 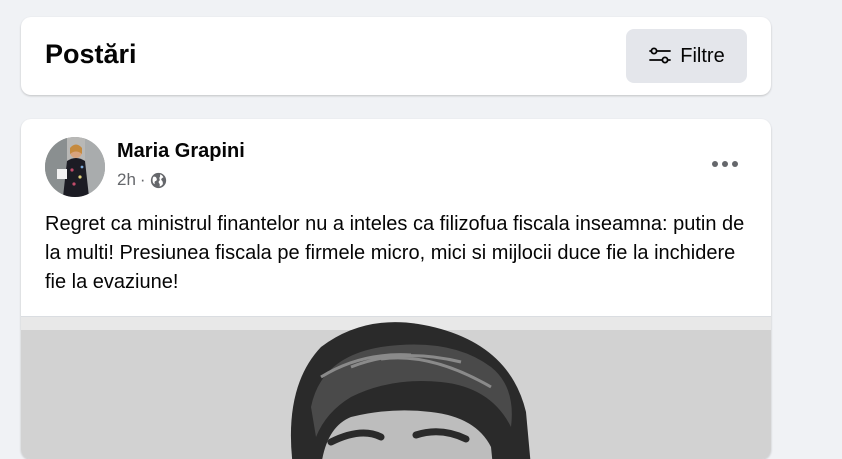 I want to click on avatar-photo, so click(x=75, y=167).